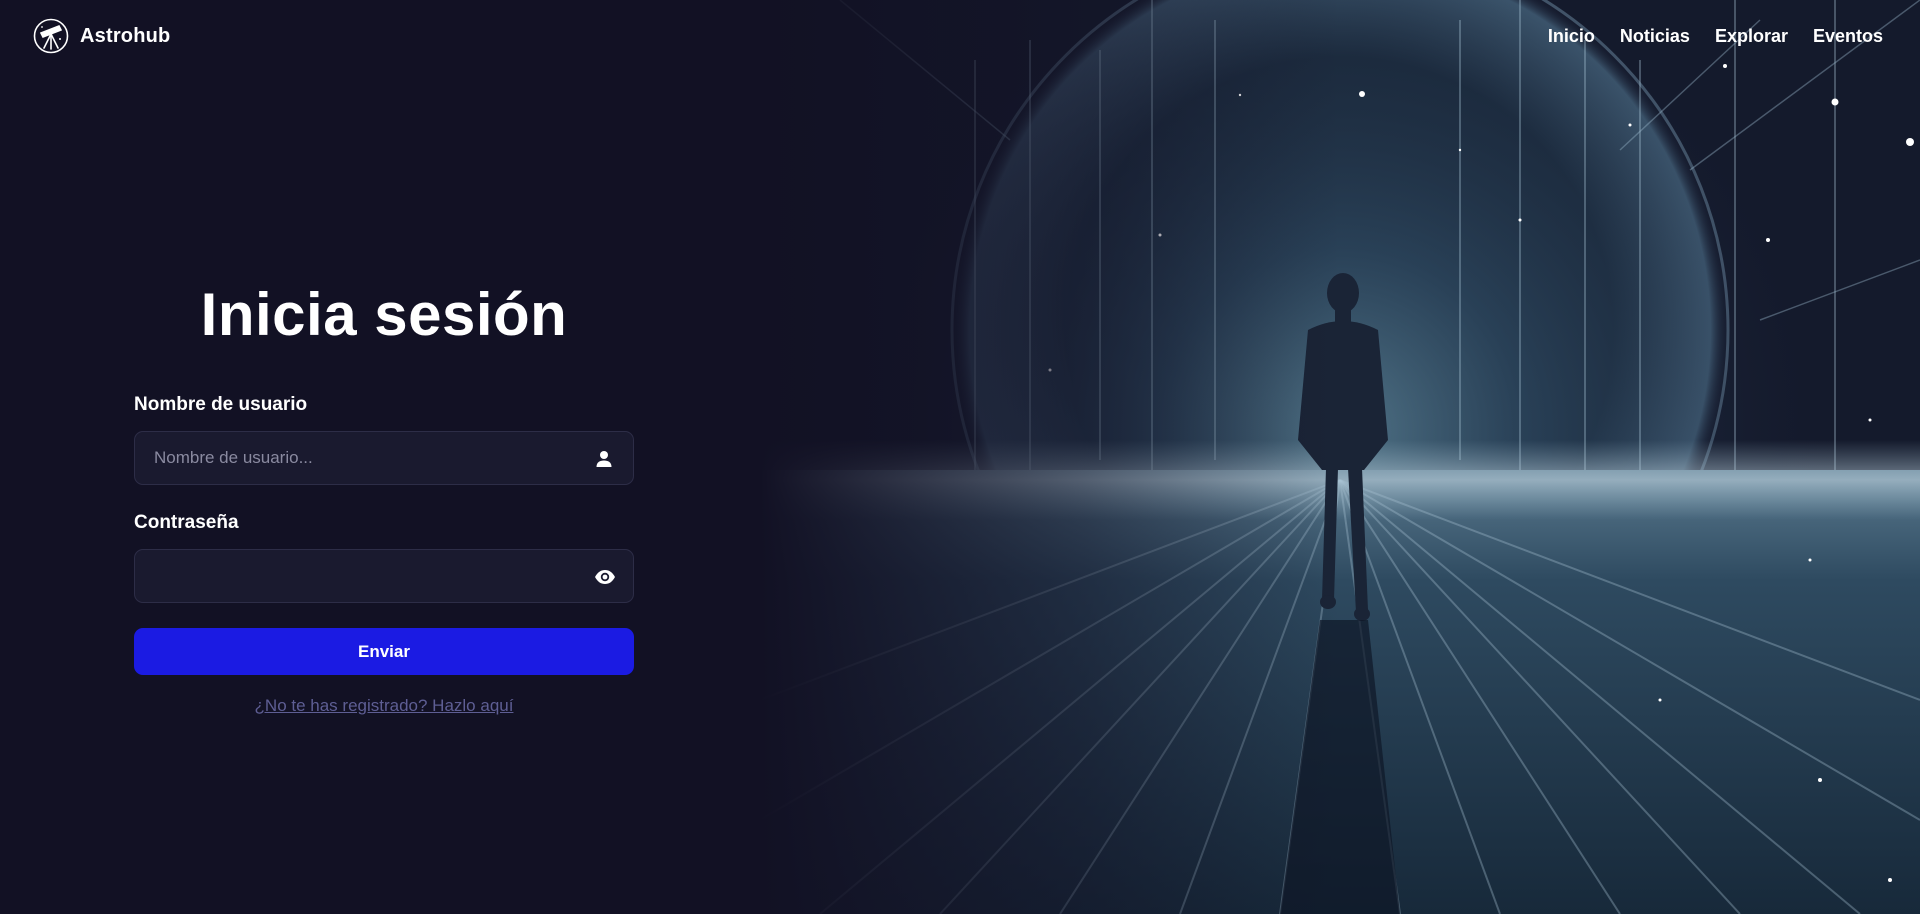 This screenshot has height=914, width=1920. I want to click on password-field, so click(384, 576).